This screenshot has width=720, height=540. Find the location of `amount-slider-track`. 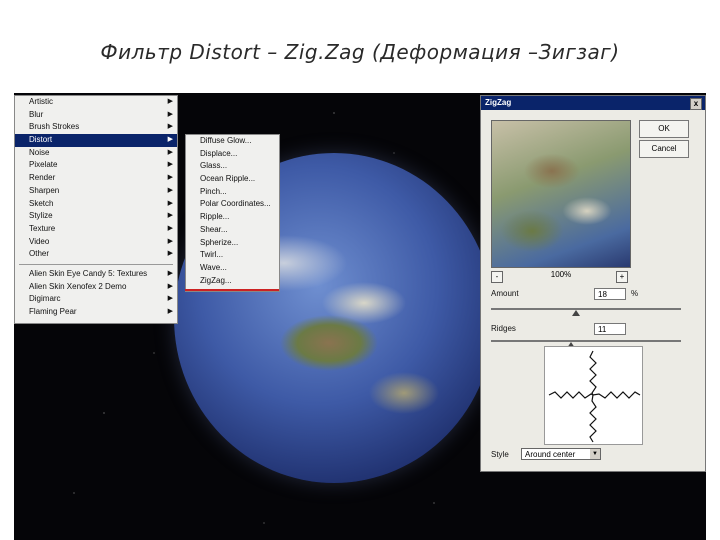

amount-slider-track is located at coordinates (586, 309).